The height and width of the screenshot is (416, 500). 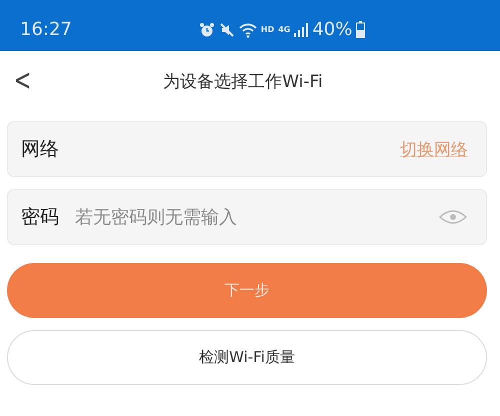 What do you see at coordinates (332, 29) in the screenshot?
I see `battery-percent: 40%` at bounding box center [332, 29].